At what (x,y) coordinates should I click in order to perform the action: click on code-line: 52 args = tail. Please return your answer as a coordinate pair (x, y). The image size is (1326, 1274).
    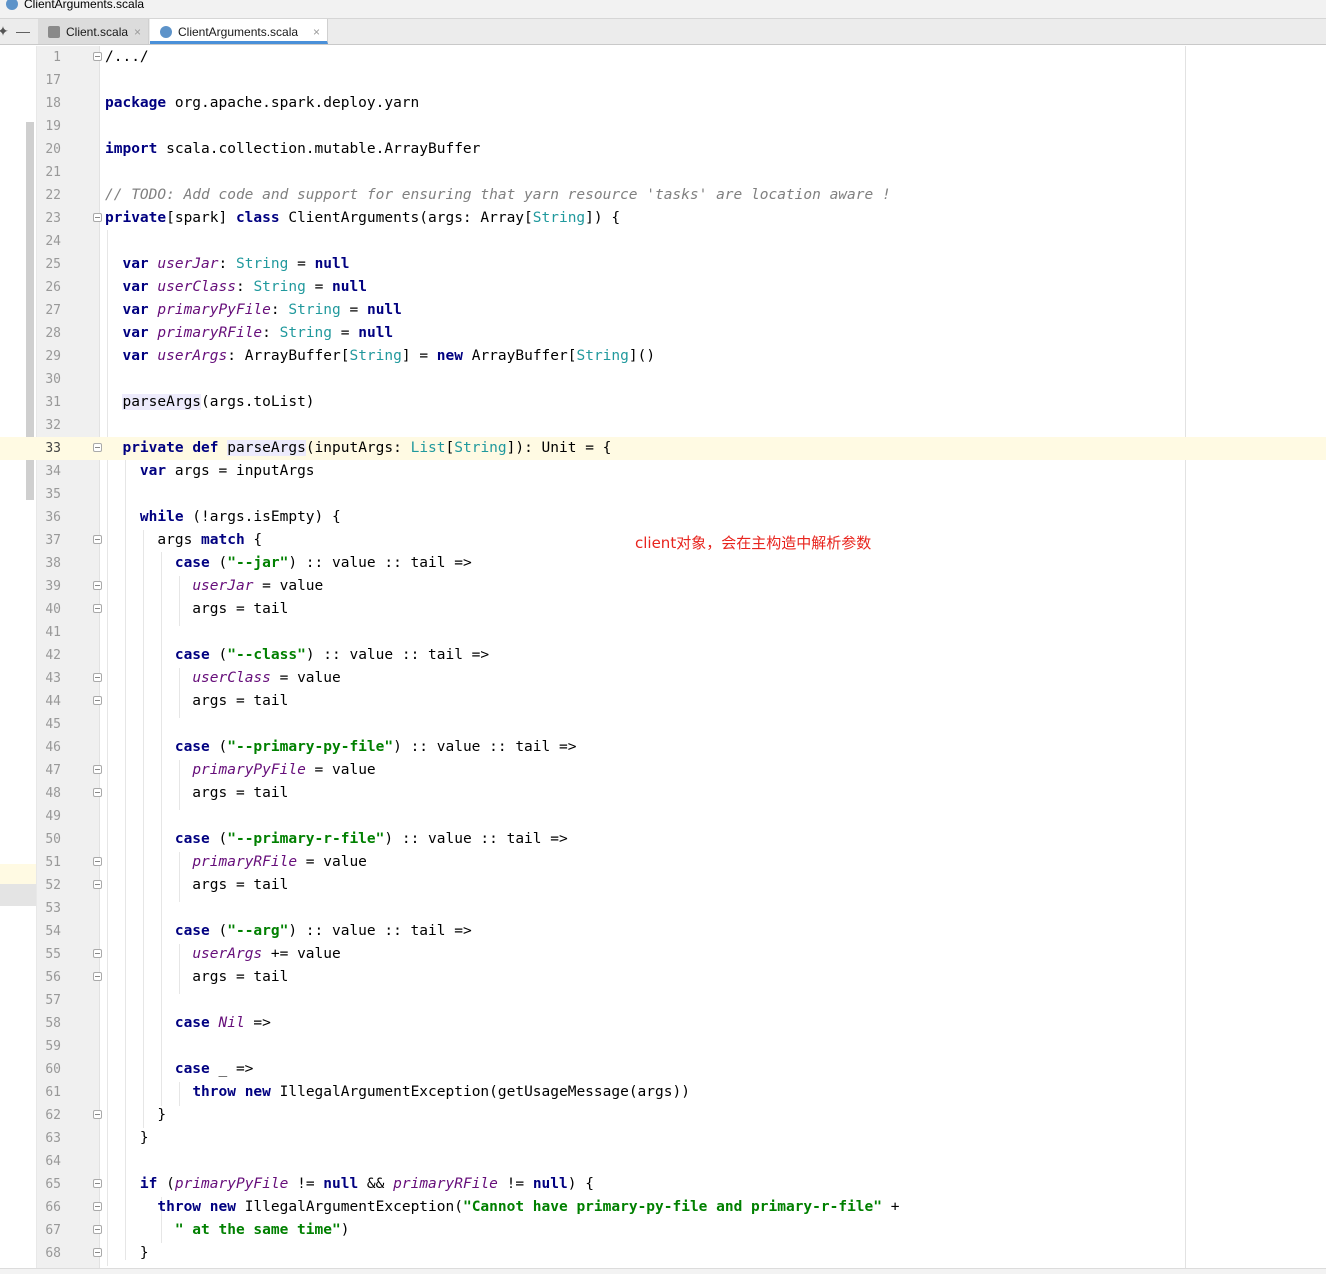
    Looking at the image, I should click on (663, 885).